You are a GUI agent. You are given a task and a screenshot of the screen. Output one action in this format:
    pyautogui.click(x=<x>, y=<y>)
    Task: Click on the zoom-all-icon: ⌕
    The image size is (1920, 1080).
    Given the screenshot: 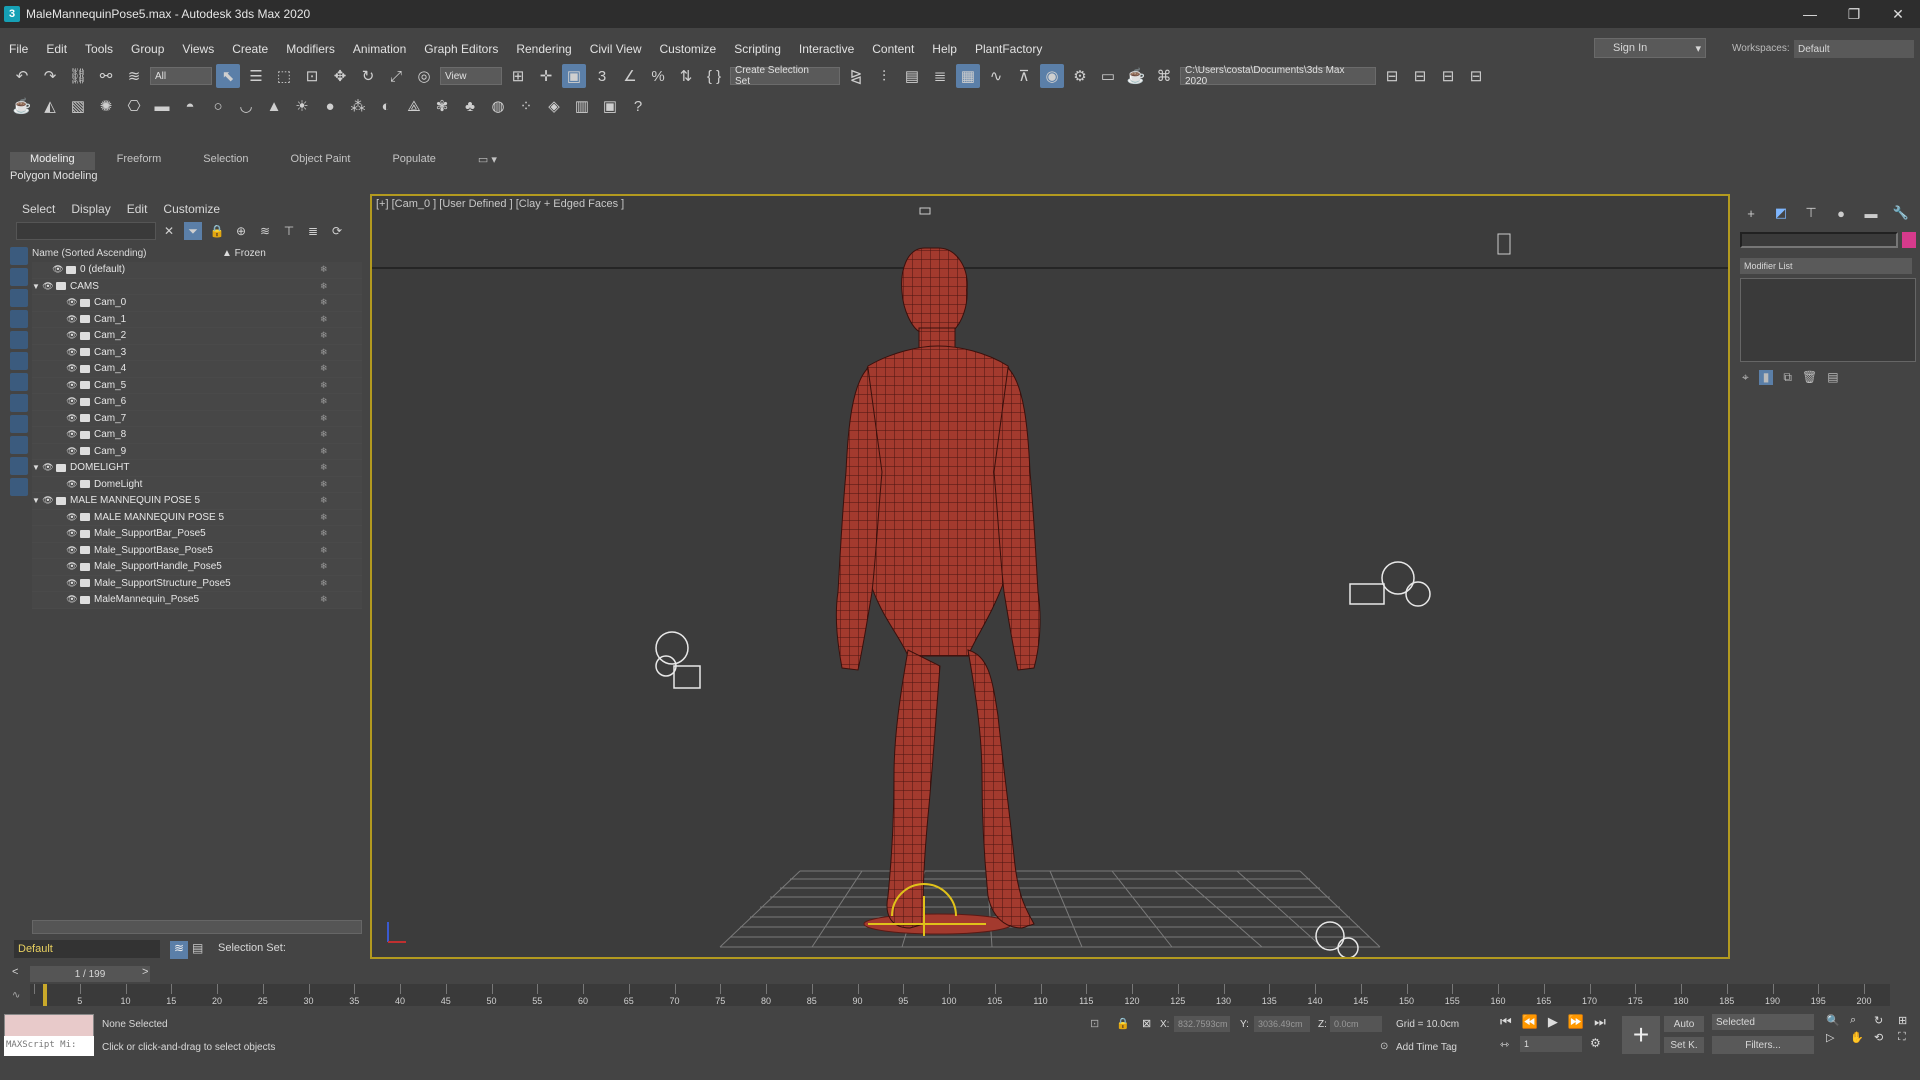 What is the action you would take?
    pyautogui.click(x=1860, y=1020)
    